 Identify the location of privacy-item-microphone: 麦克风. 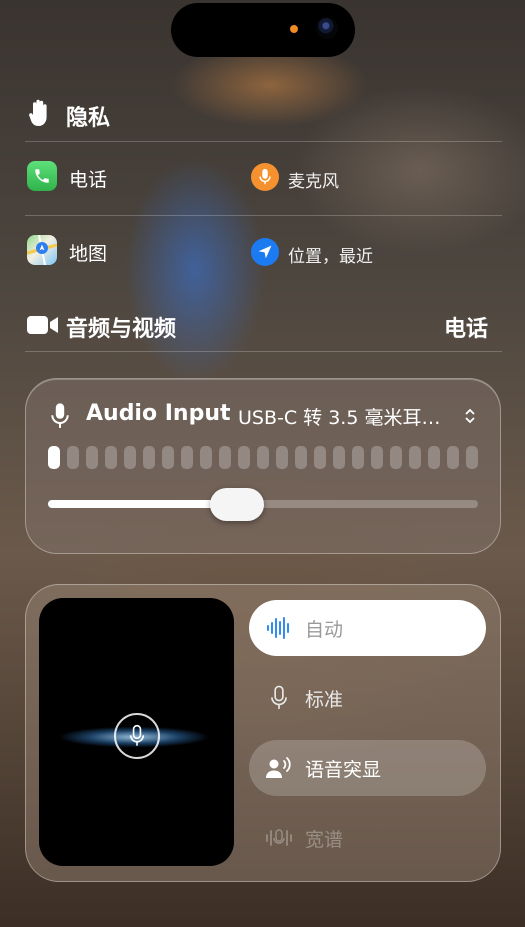
(359, 178).